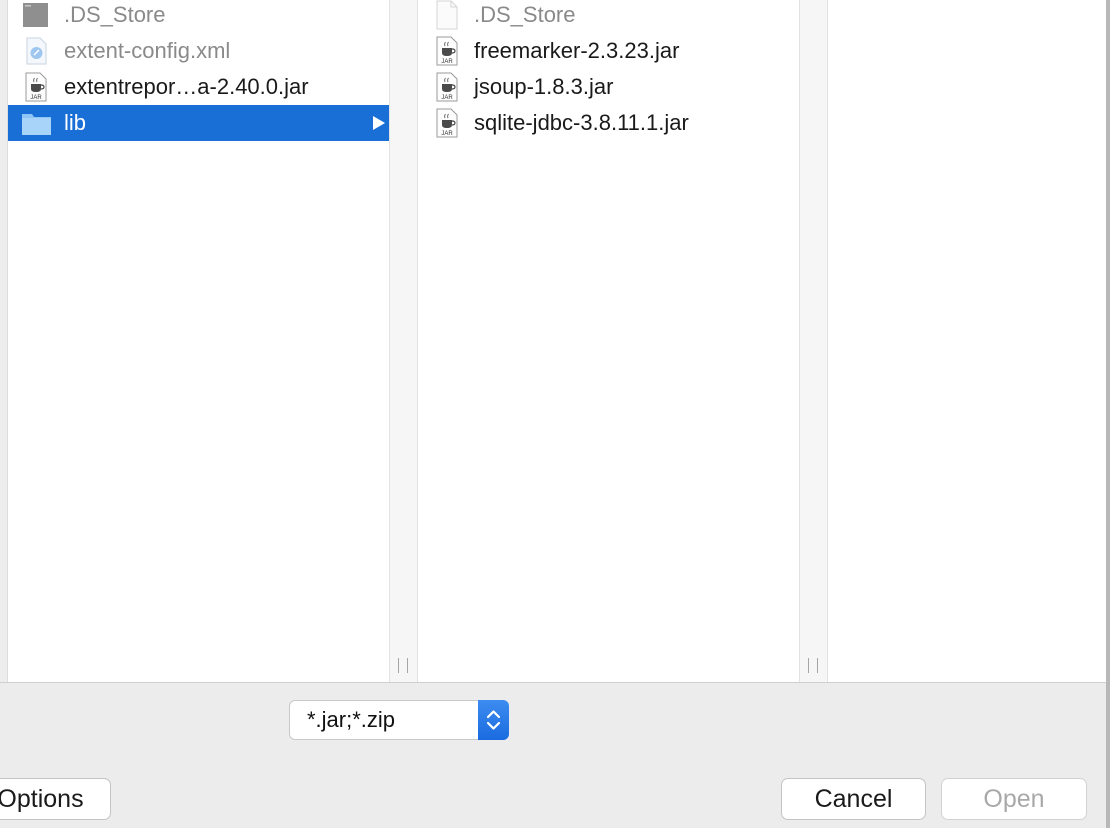 The width and height of the screenshot is (1110, 828). What do you see at coordinates (493, 720) in the screenshot?
I see `select-stepper-icon` at bounding box center [493, 720].